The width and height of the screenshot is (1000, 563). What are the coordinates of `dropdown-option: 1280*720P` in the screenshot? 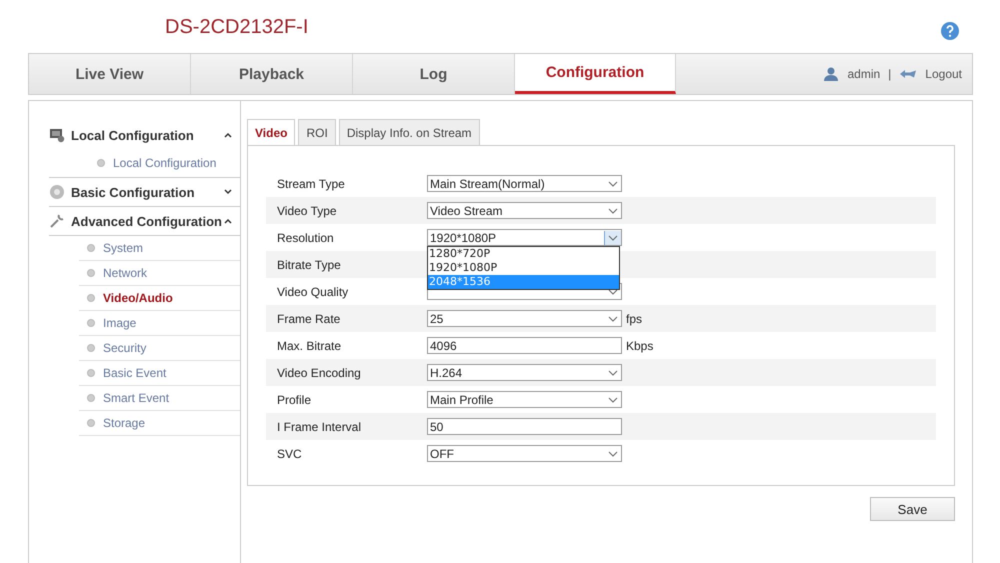 It's located at (523, 254).